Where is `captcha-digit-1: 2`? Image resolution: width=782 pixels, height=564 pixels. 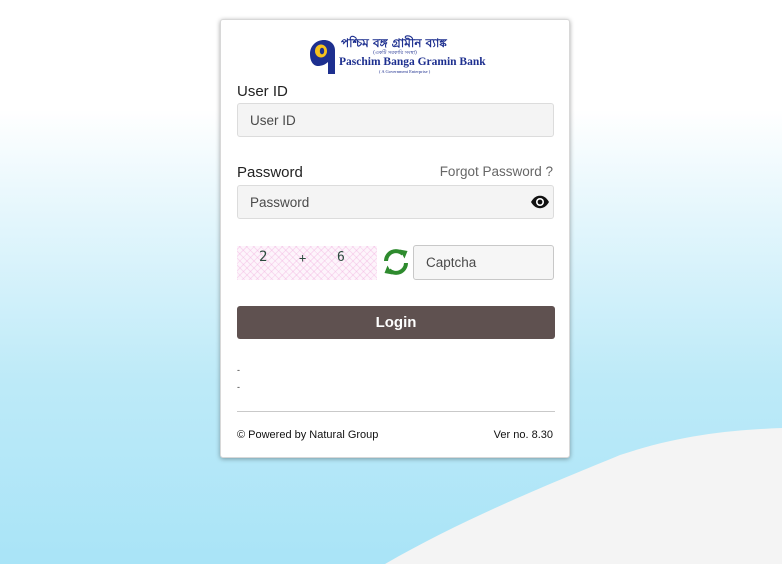 captcha-digit-1: 2 is located at coordinates (263, 257).